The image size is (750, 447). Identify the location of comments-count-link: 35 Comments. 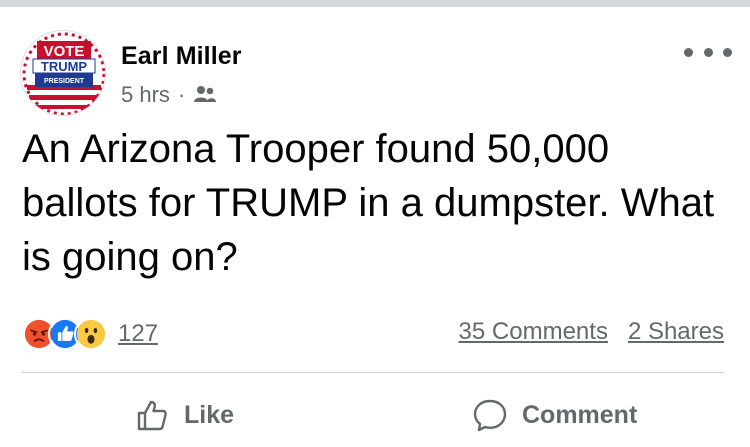
(533, 332).